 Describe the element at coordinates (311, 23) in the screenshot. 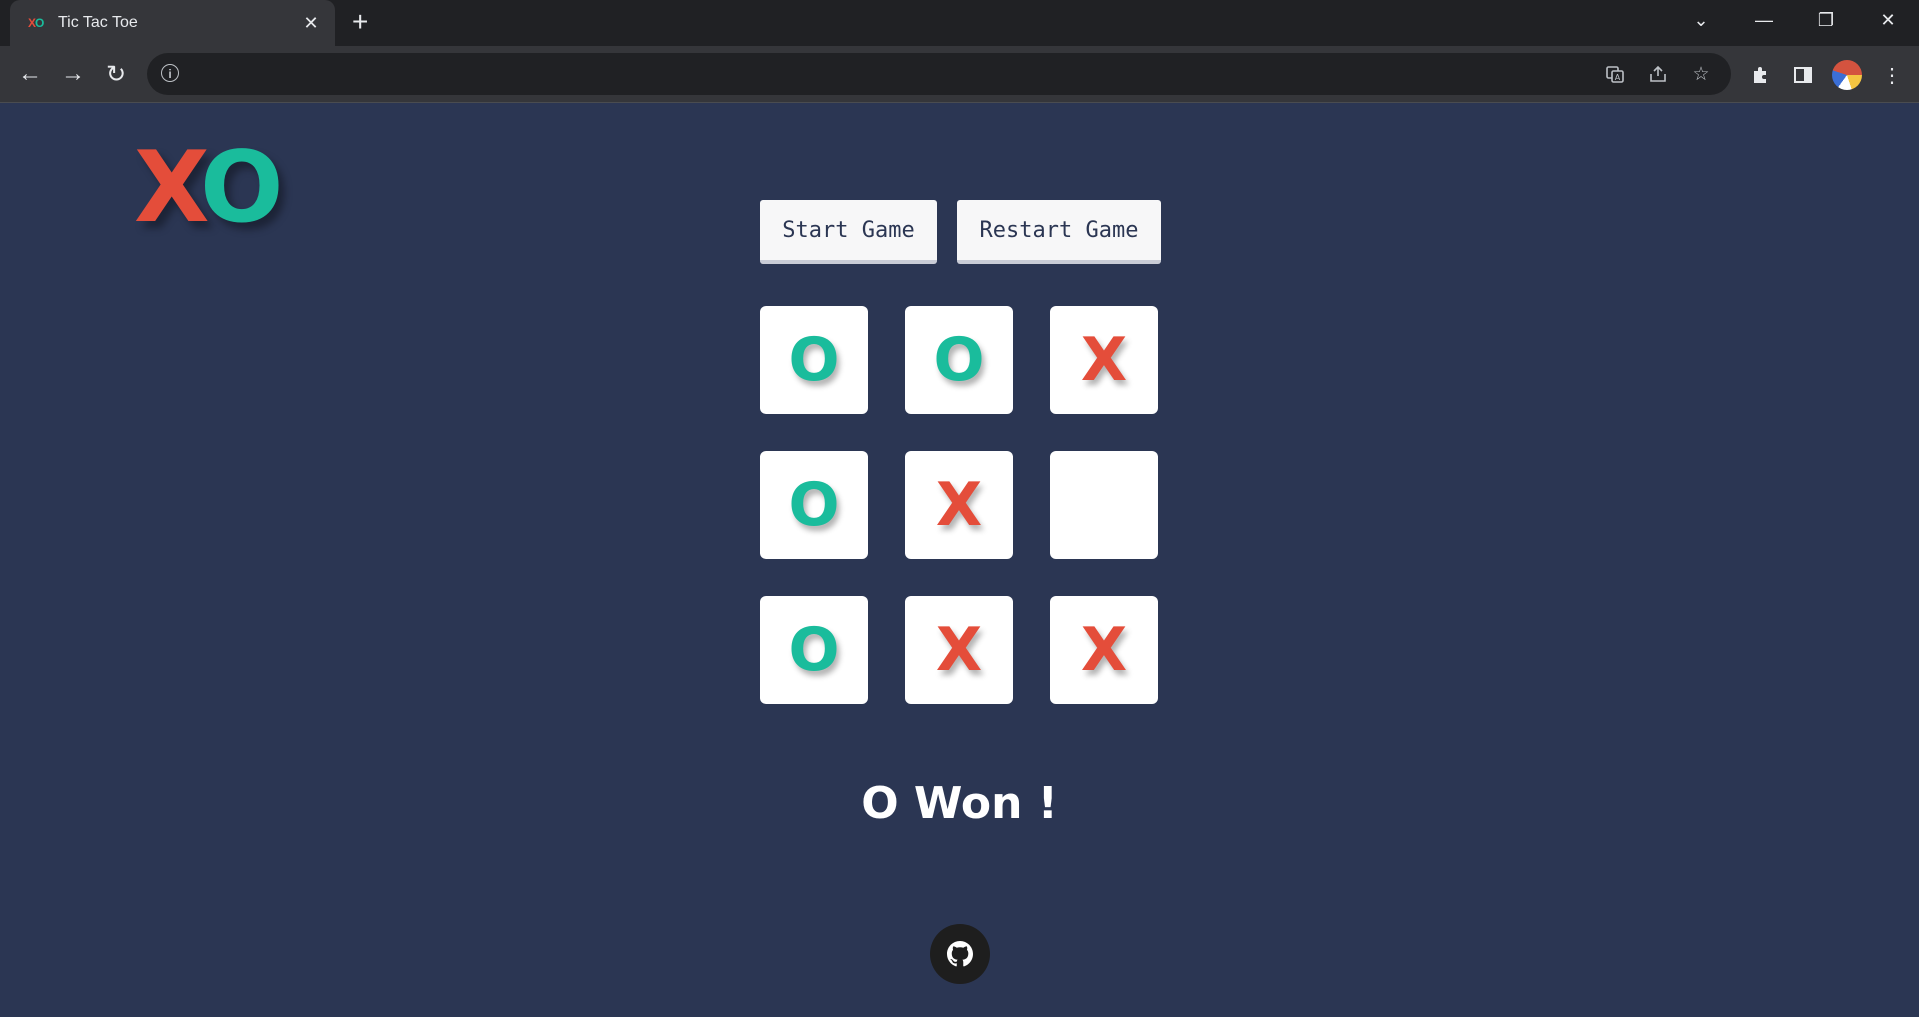

I see `tab-close-icon: ✕` at that location.